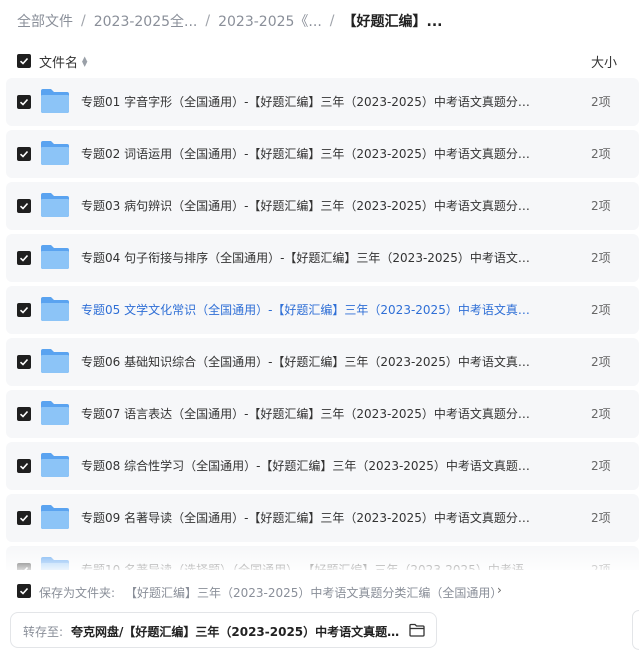 This screenshot has height=656, width=639. What do you see at coordinates (45, 21) in the screenshot?
I see `breadcrumb-all-files: 全部文件` at bounding box center [45, 21].